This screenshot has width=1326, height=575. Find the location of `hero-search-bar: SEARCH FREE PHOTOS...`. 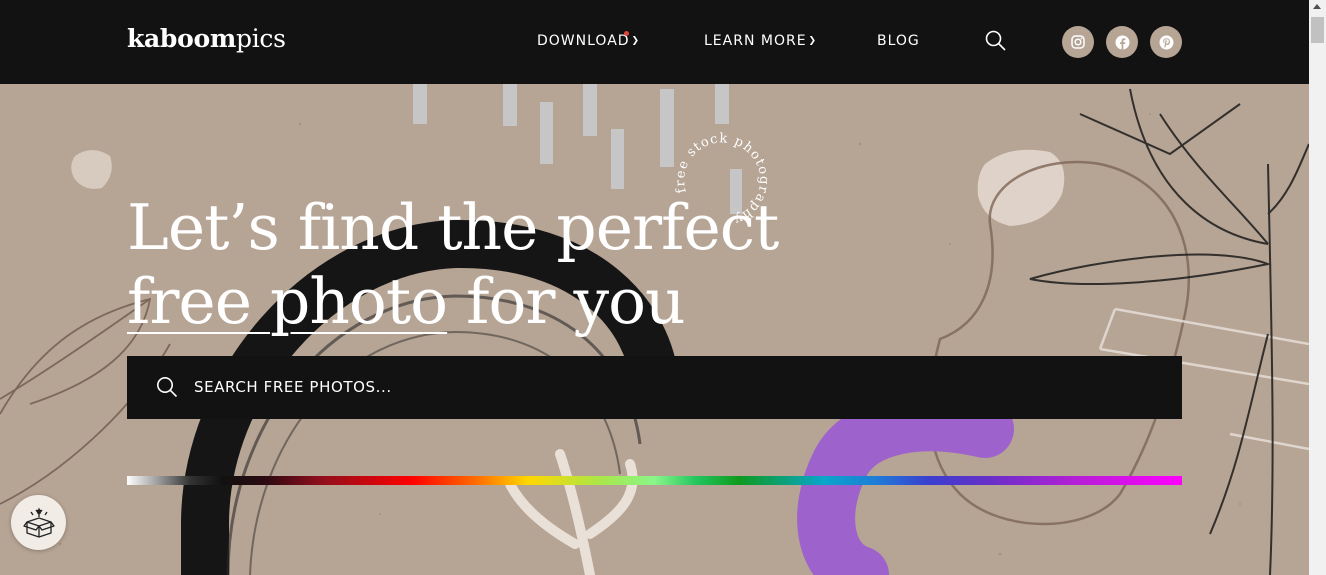

hero-search-bar: SEARCH FREE PHOTOS... is located at coordinates (654, 387).